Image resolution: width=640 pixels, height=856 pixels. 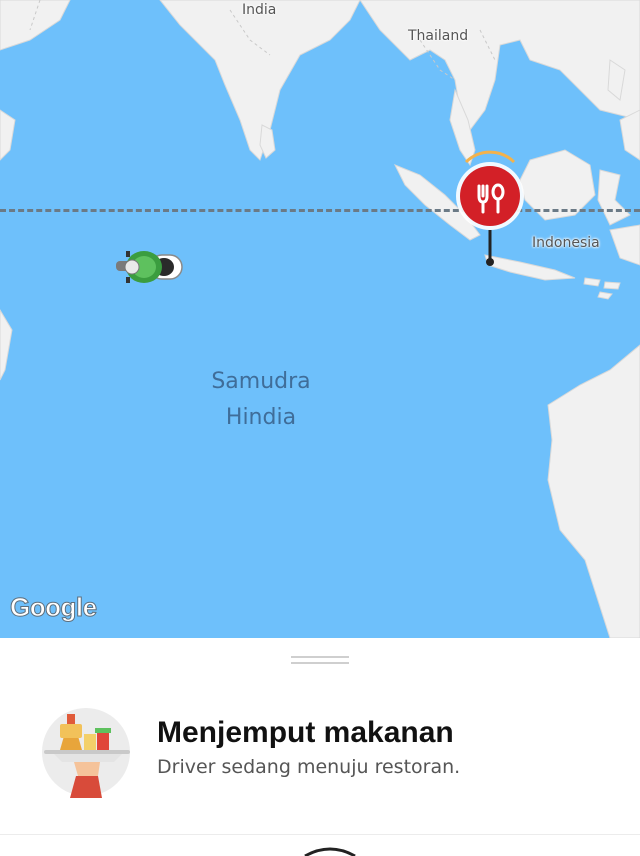 What do you see at coordinates (320, 660) in the screenshot?
I see `sheet-drag-handle` at bounding box center [320, 660].